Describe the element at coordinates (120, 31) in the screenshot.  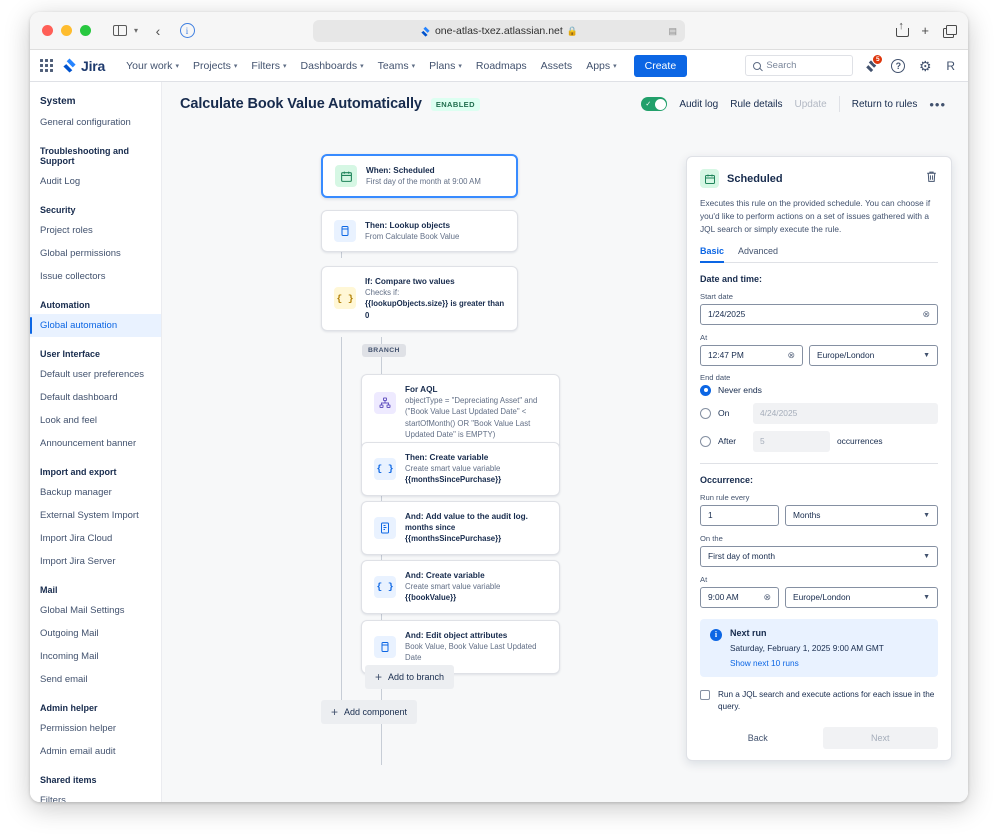
I see `sidebar-toggle-icon` at that location.